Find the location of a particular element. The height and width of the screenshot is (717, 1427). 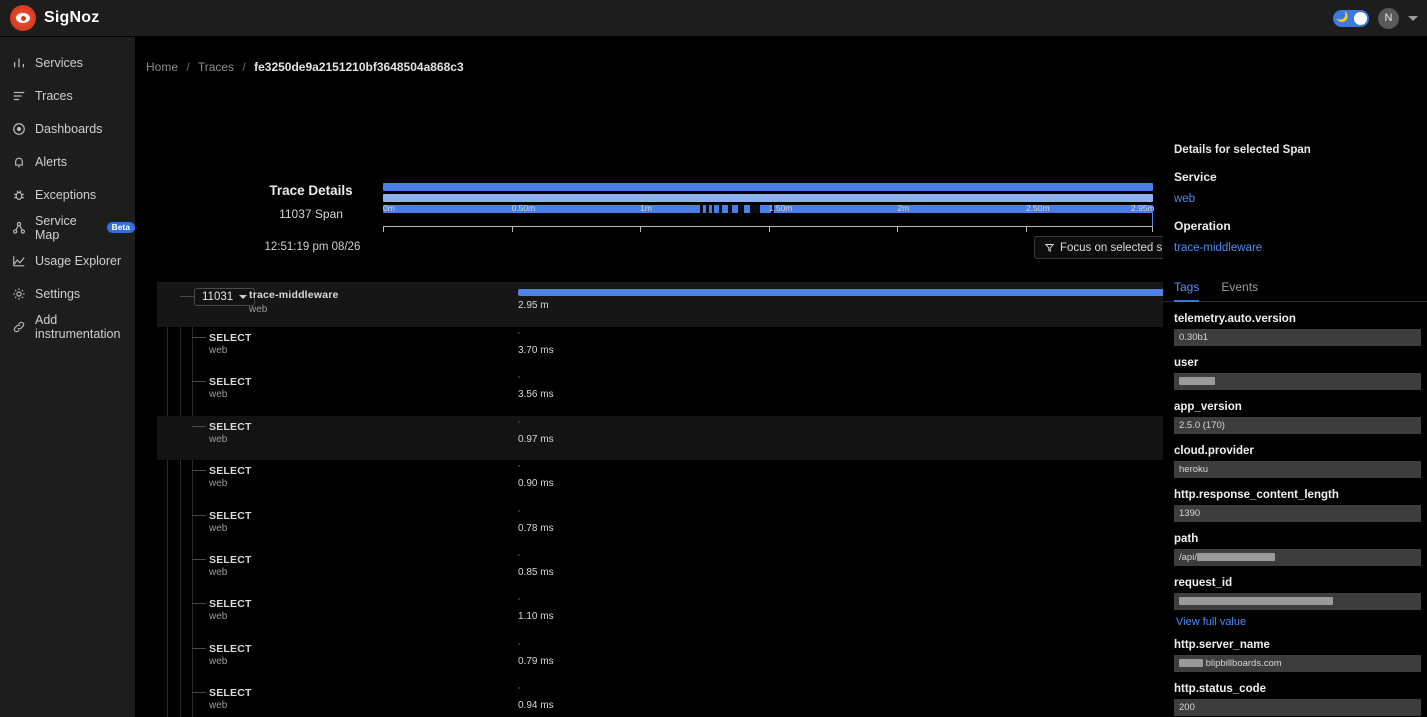

sidebar-item-alerts: Alerts is located at coordinates (67, 161).